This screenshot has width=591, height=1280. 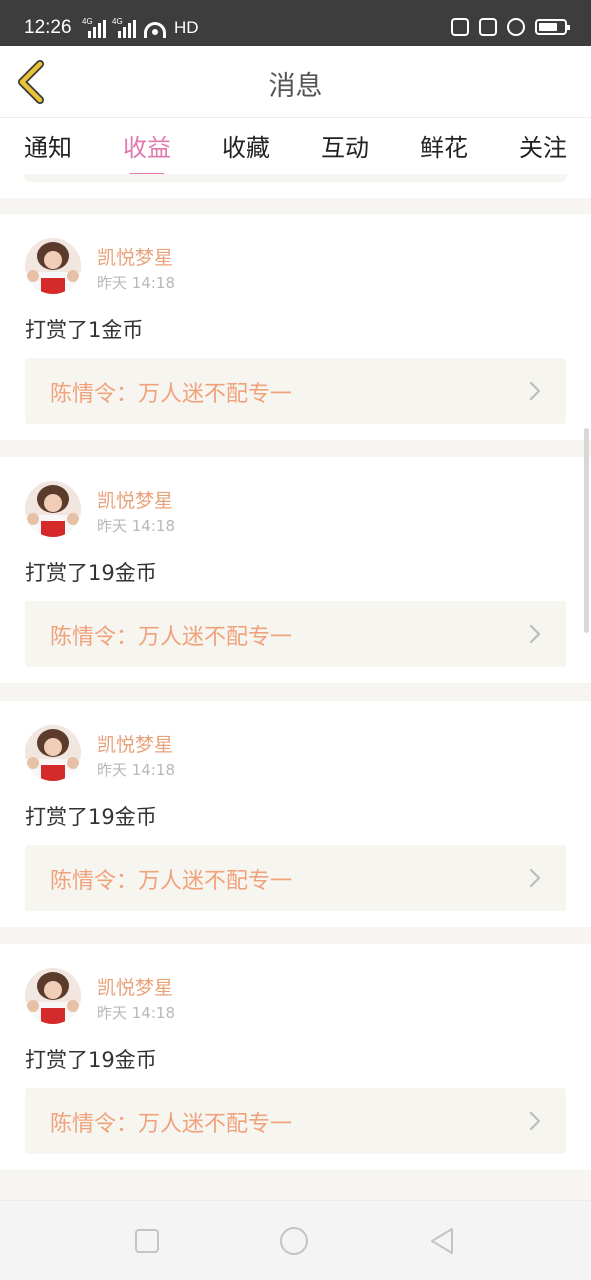 I want to click on scrollbar, so click(x=586, y=530).